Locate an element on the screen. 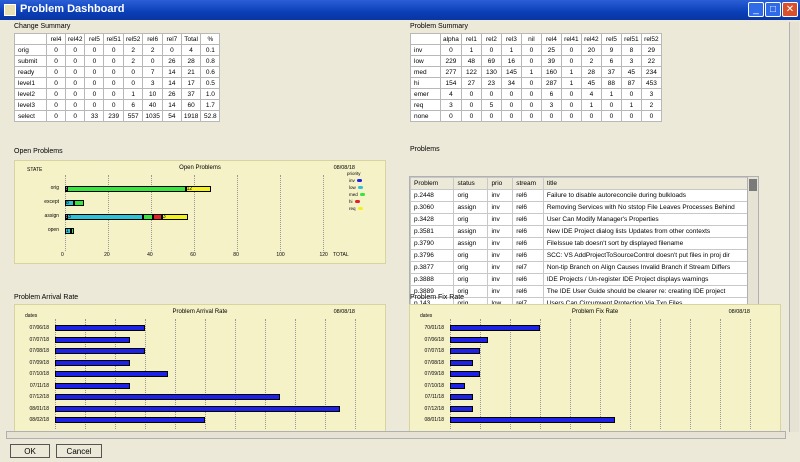 This screenshot has height=462, width=800. problems-header-stream: stream is located at coordinates (528, 183).